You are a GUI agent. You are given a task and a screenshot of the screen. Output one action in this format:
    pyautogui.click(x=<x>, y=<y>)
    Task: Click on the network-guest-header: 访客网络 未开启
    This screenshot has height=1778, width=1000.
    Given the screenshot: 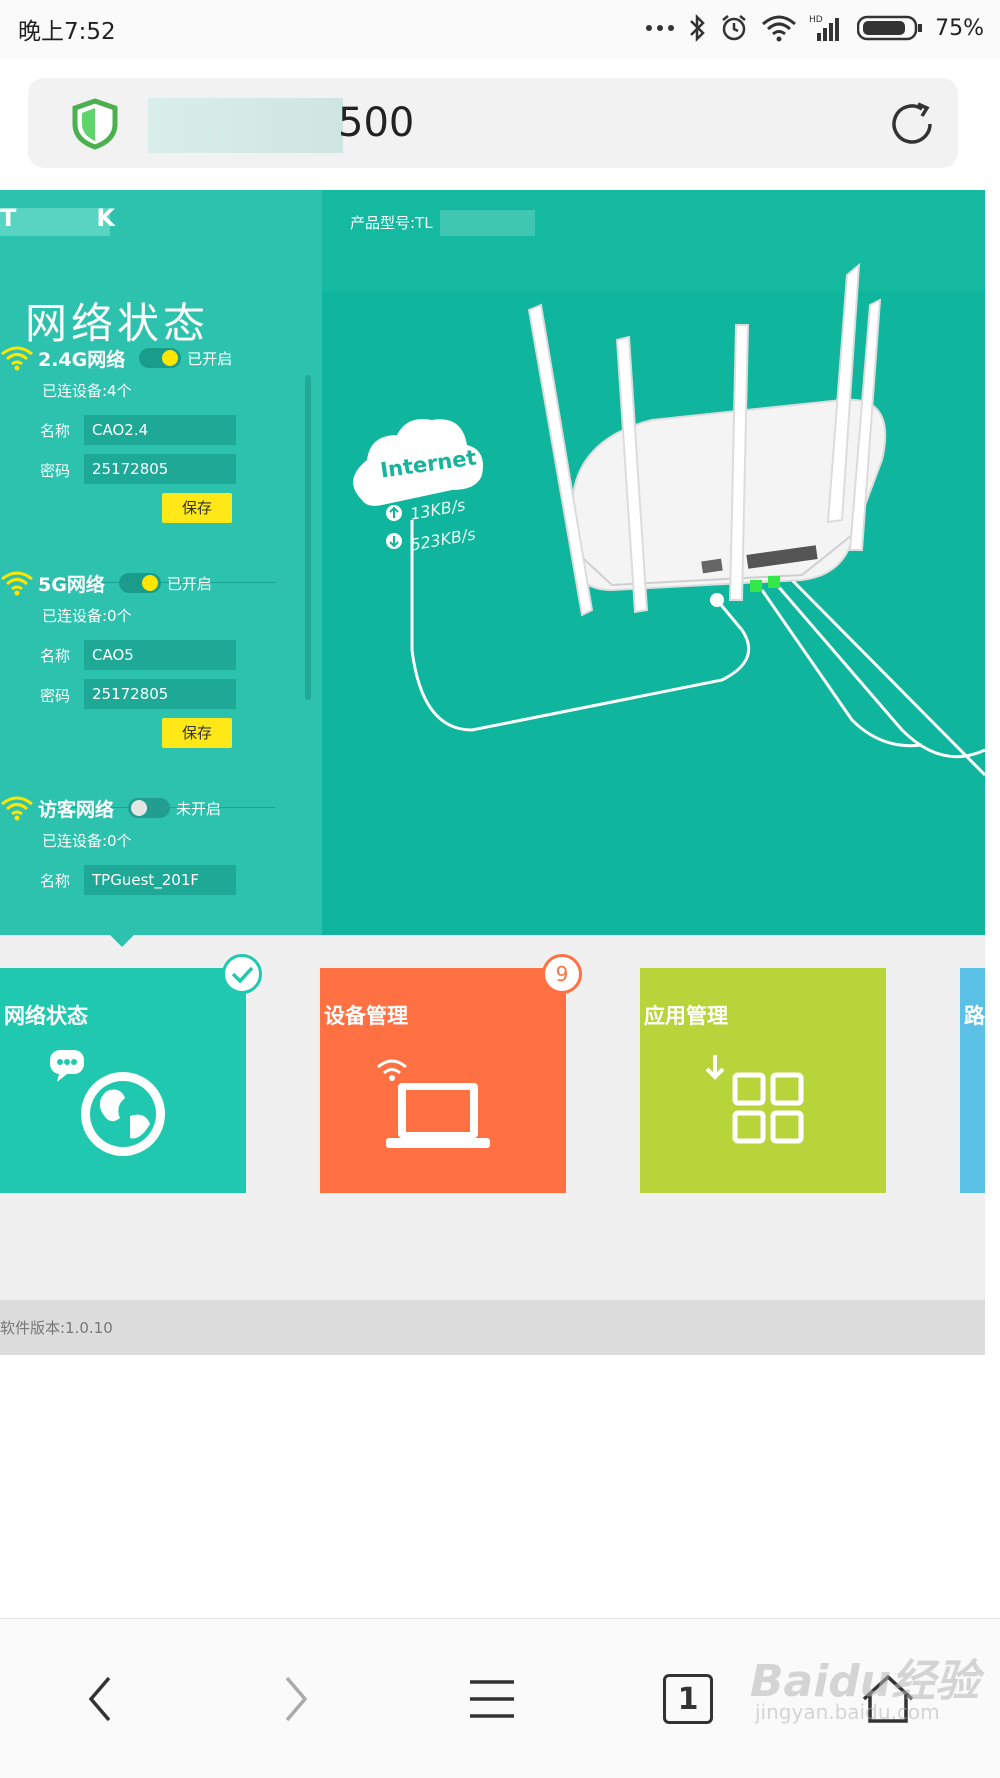 What is the action you would take?
    pyautogui.click(x=110, y=808)
    